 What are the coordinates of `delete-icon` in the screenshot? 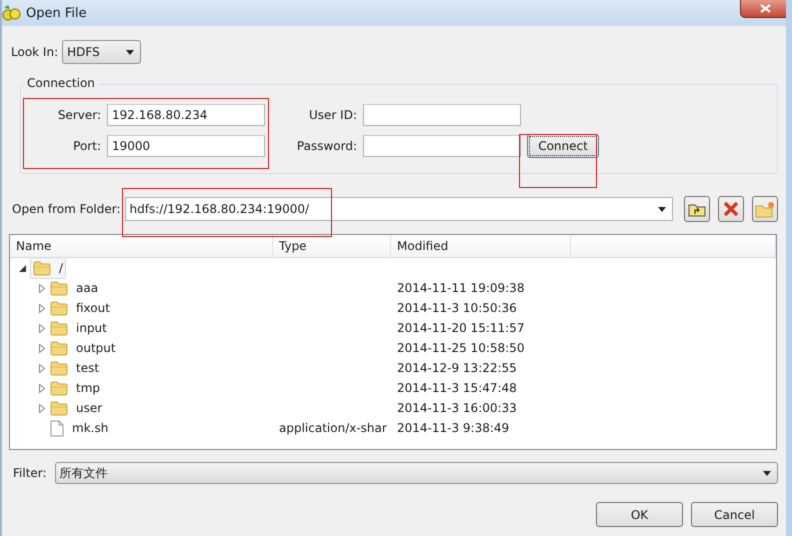 It's located at (731, 209).